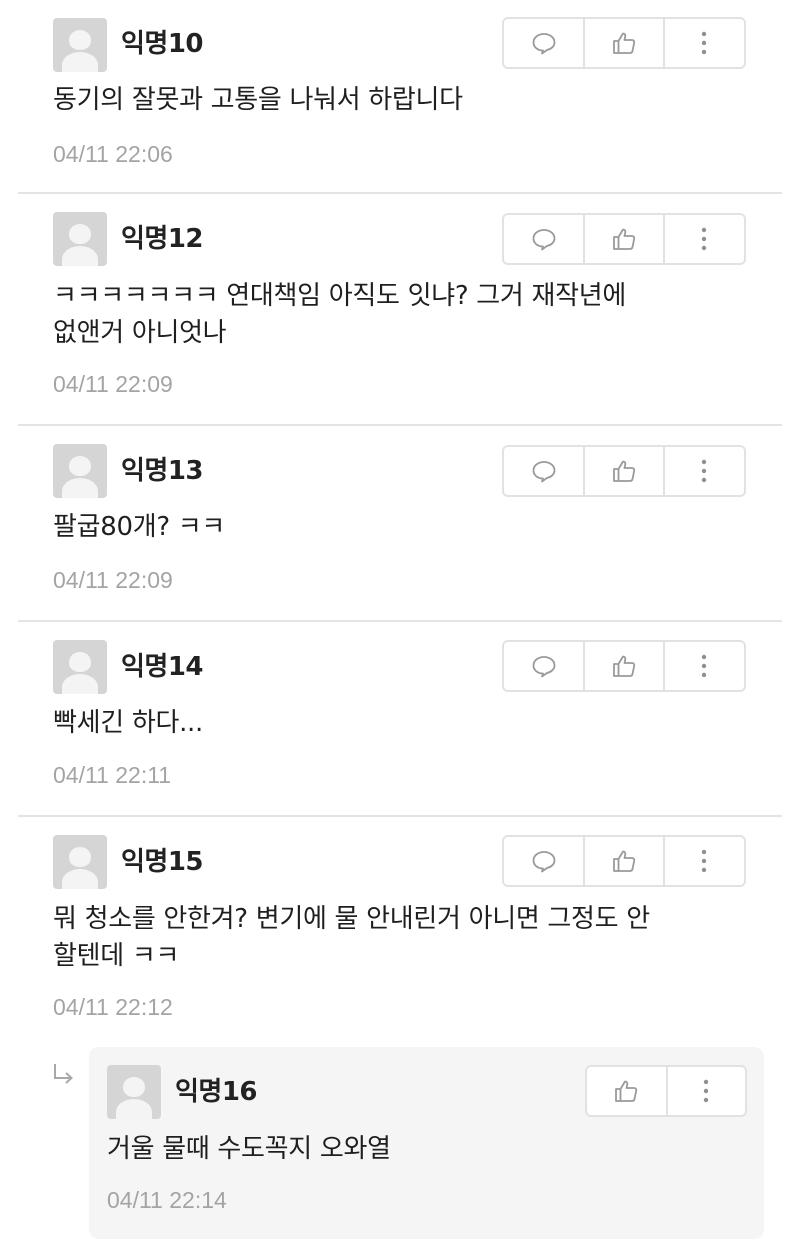  Describe the element at coordinates (249, 1149) in the screenshot. I see `reply-text: 거울 물때 수도꼭지 오와열` at that location.